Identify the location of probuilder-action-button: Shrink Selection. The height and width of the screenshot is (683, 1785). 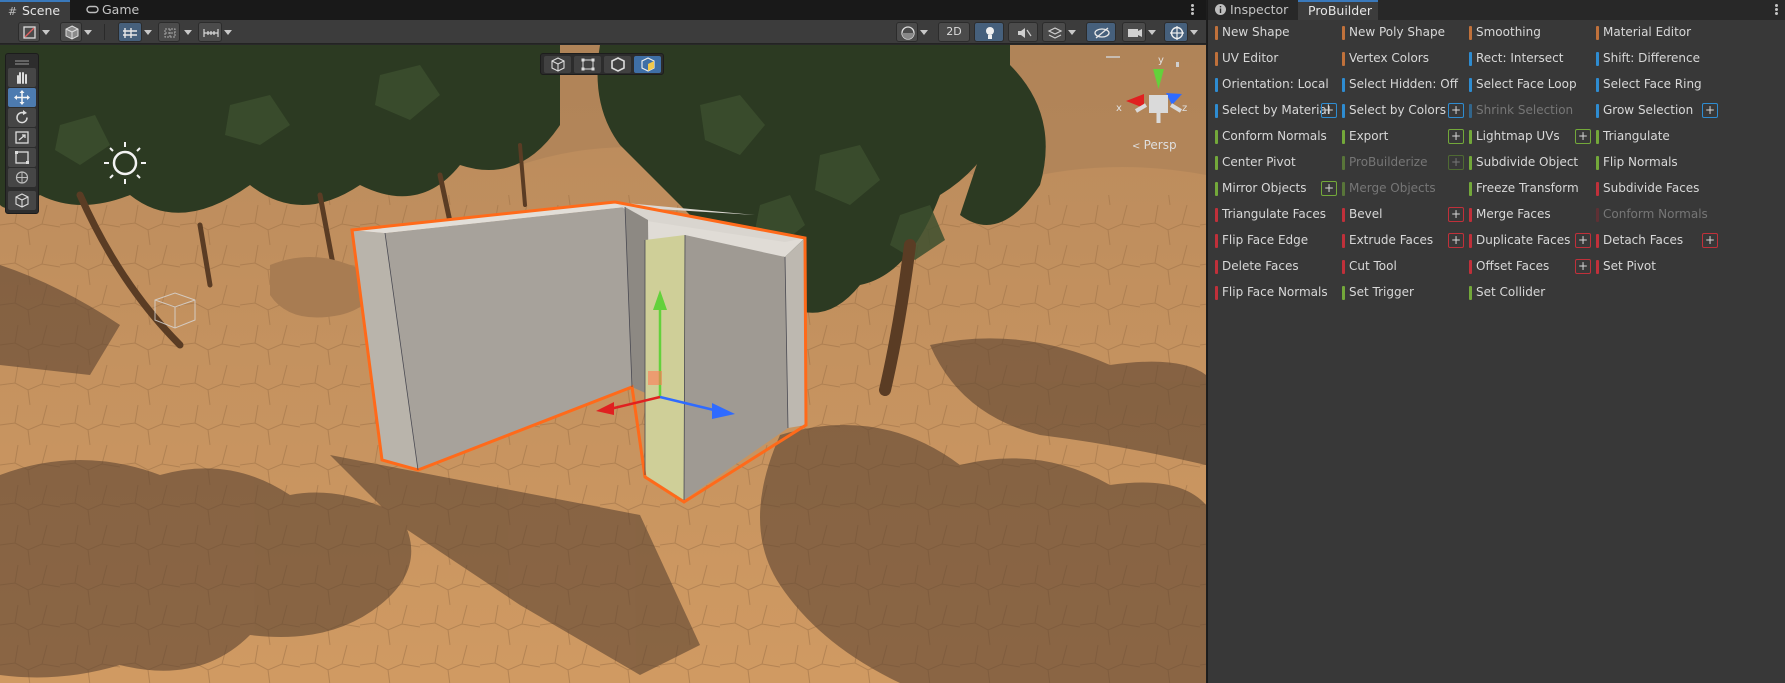
(1530, 111).